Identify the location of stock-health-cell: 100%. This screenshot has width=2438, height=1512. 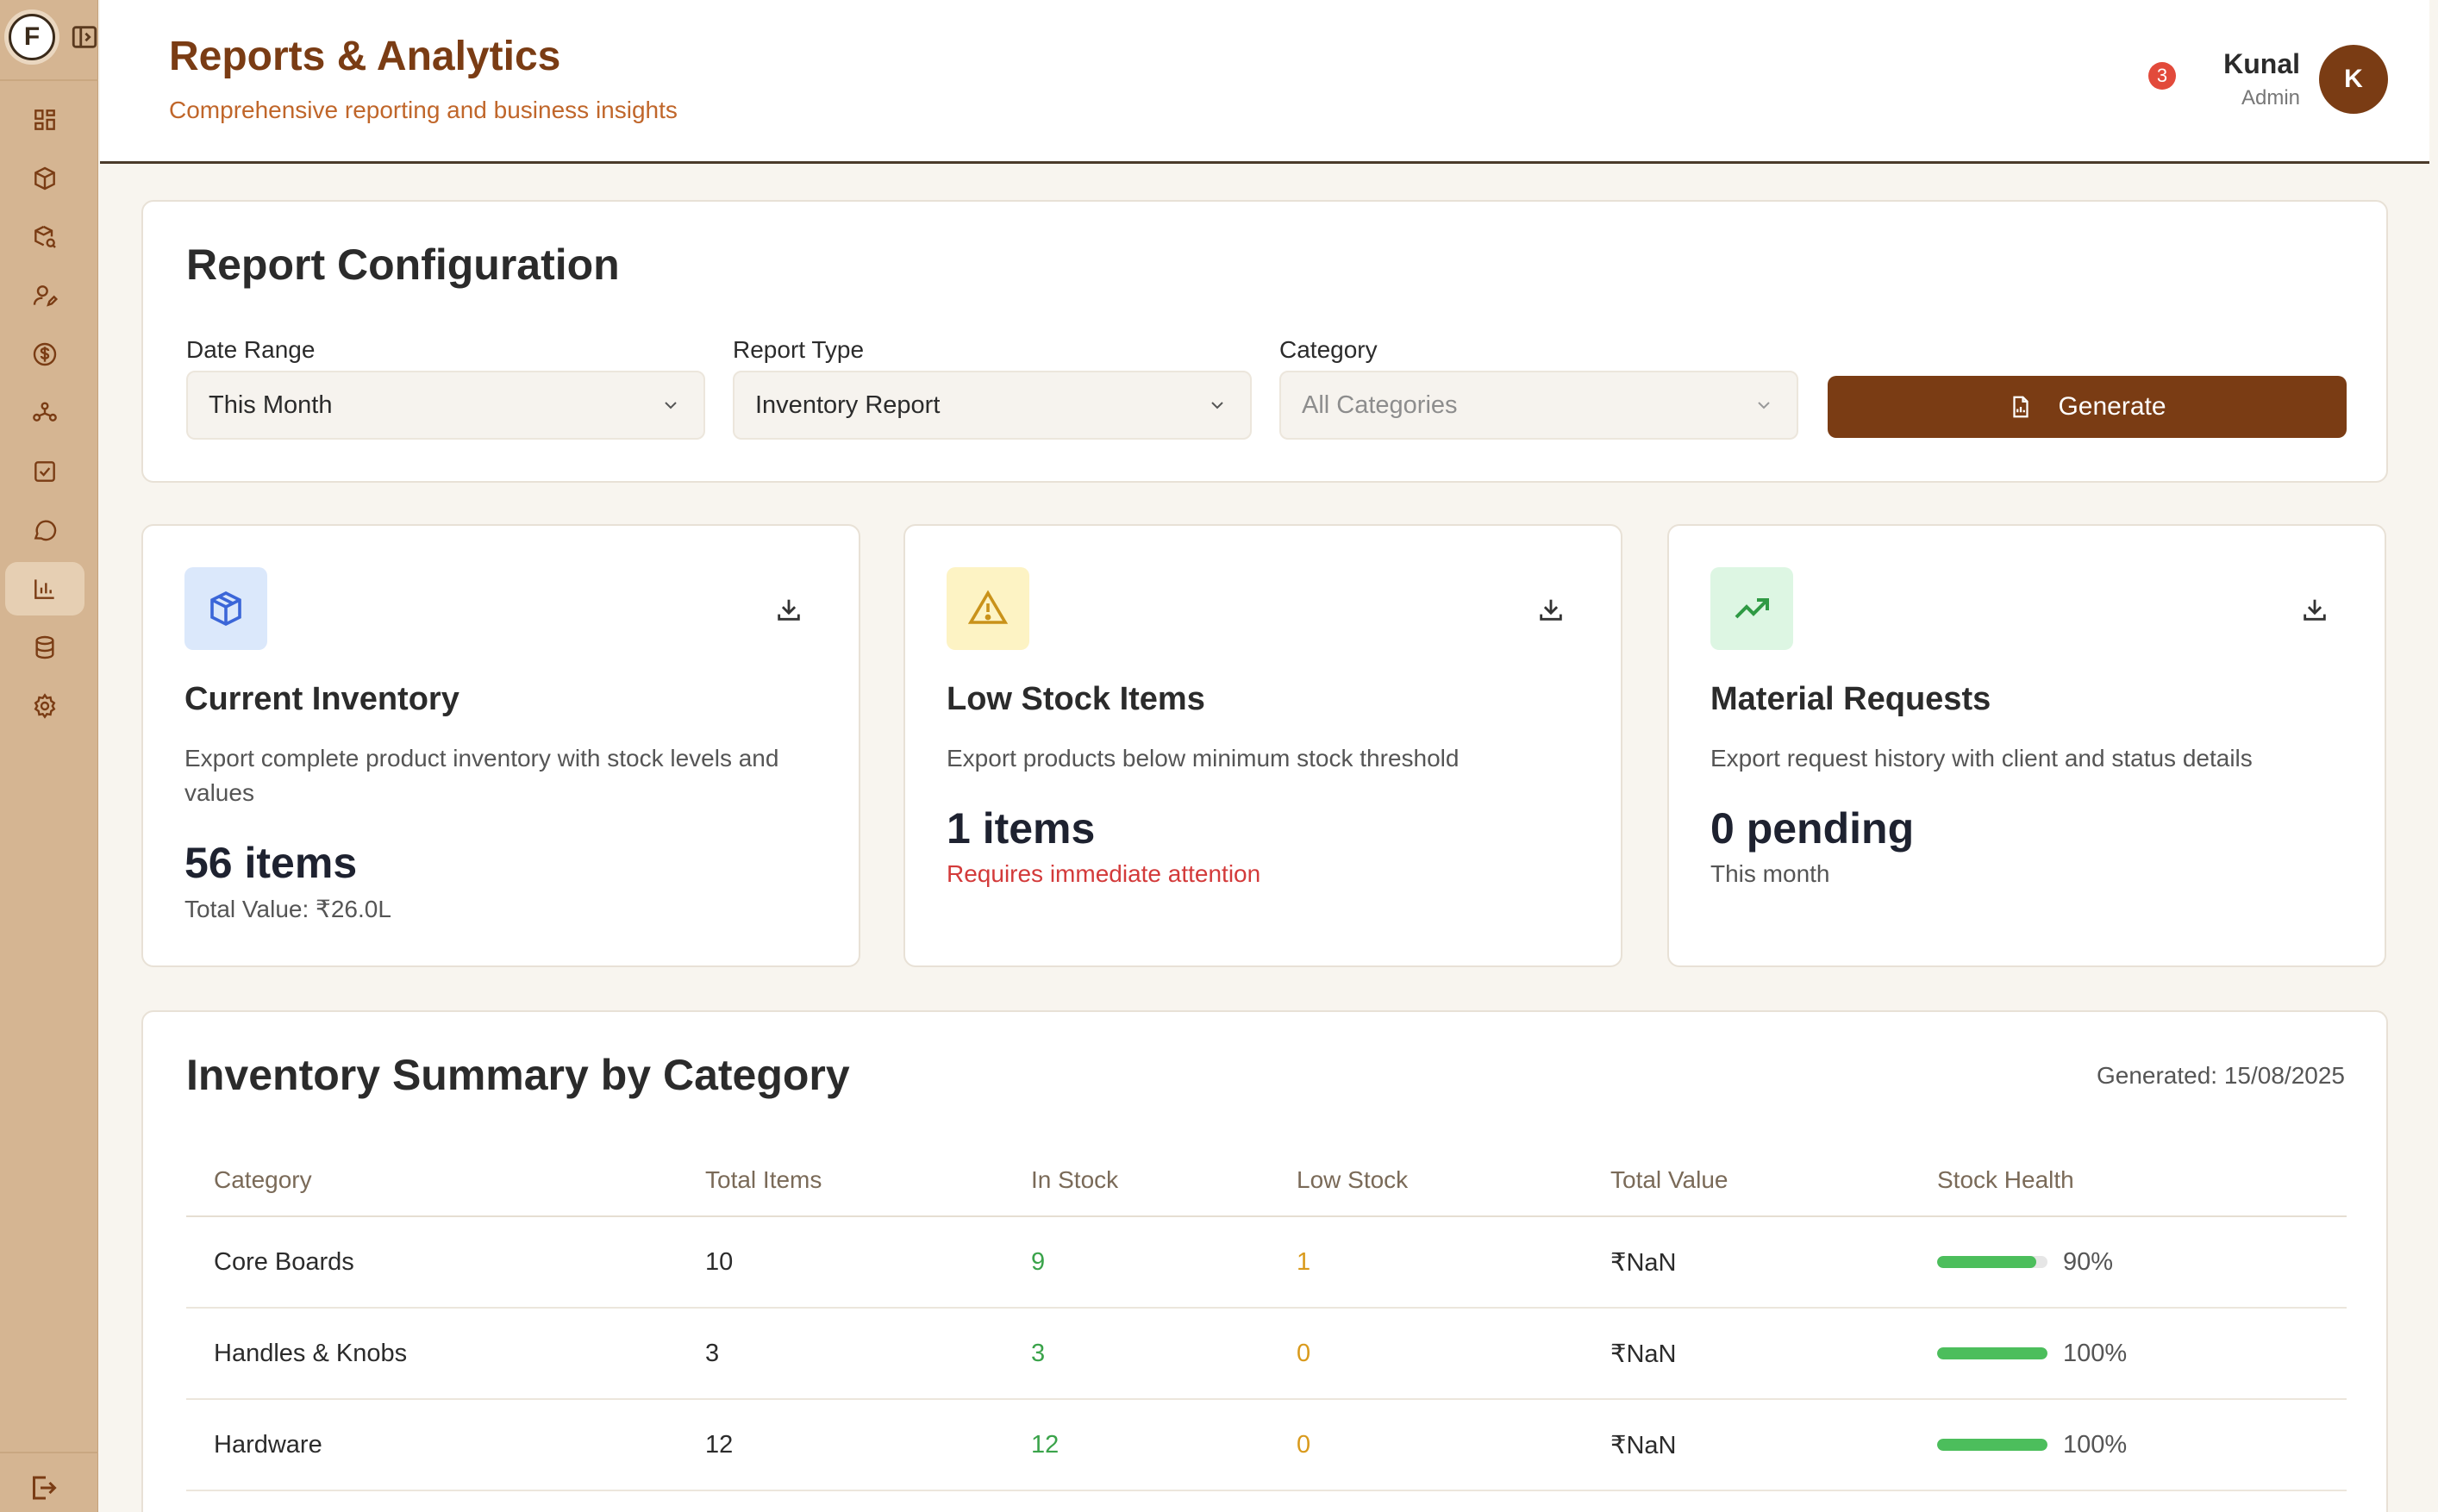
(2032, 1353).